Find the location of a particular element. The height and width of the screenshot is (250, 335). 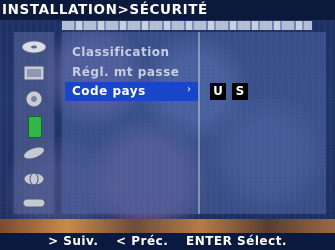

menu-divider is located at coordinates (199, 123).